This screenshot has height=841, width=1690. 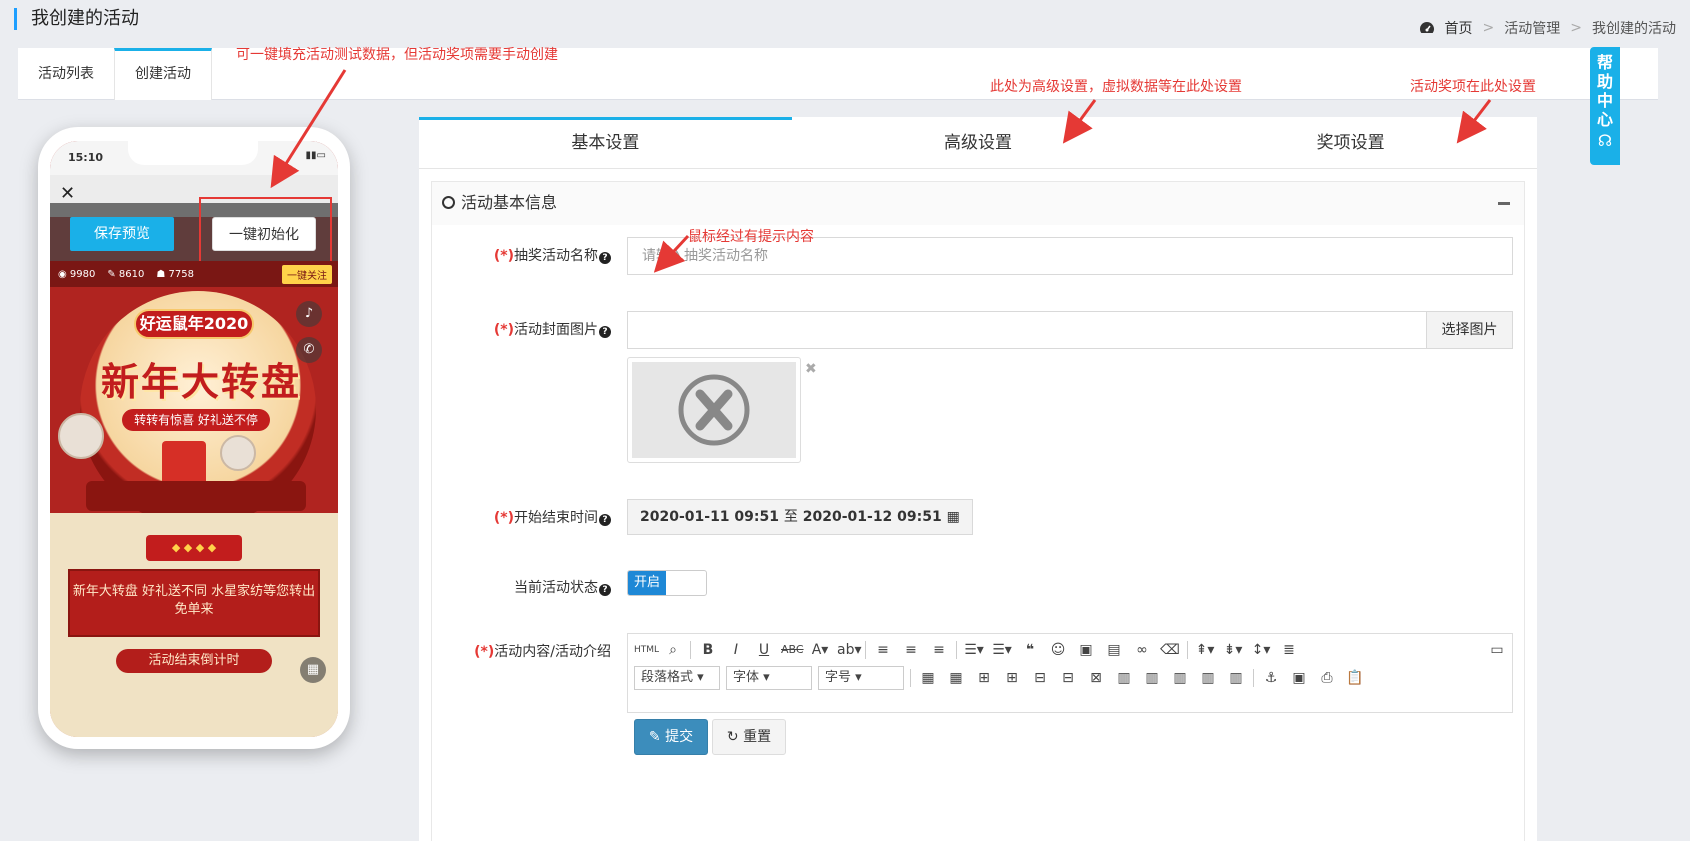 What do you see at coordinates (1474, 121) in the screenshot?
I see `arrow-prize` at bounding box center [1474, 121].